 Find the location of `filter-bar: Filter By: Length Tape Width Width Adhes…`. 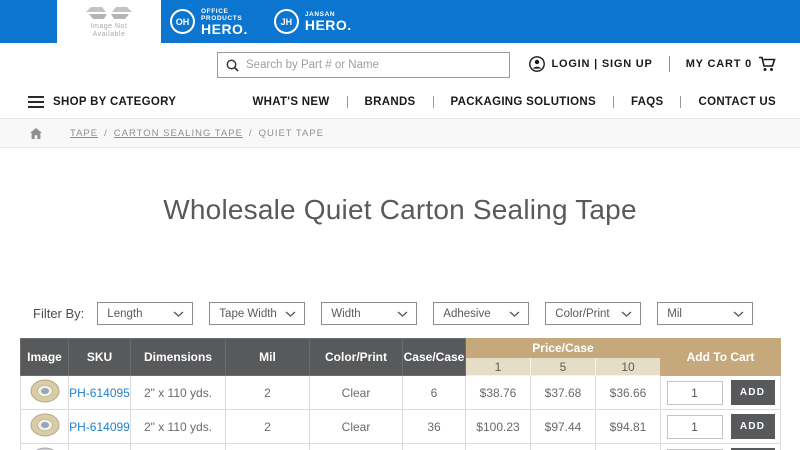

filter-bar: Filter By: Length Tape Width Width Adhes… is located at coordinates (416, 313).